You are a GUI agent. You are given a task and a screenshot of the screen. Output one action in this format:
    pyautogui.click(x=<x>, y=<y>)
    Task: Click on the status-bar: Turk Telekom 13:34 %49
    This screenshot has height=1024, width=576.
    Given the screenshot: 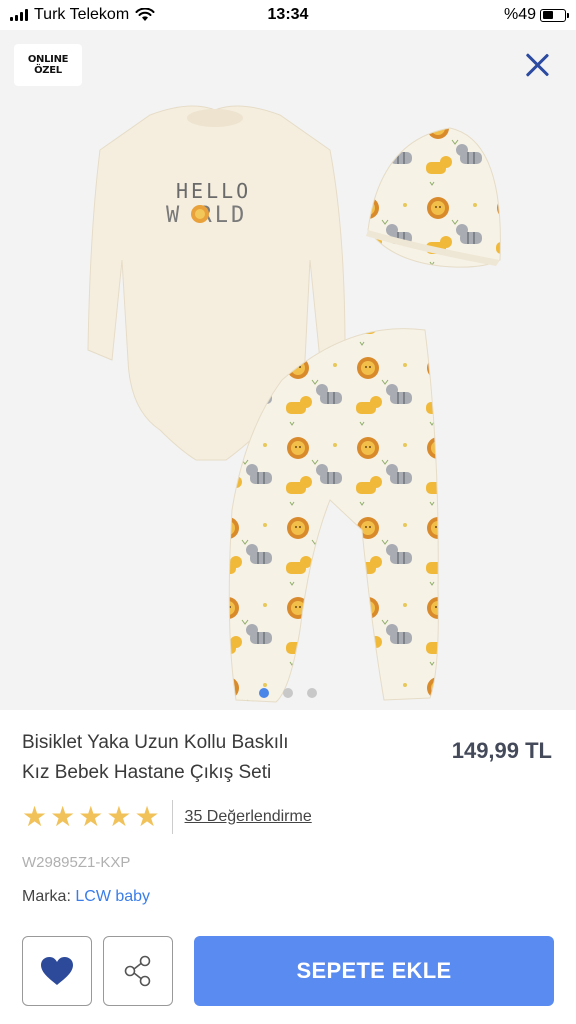 What is the action you would take?
    pyautogui.click(x=288, y=15)
    